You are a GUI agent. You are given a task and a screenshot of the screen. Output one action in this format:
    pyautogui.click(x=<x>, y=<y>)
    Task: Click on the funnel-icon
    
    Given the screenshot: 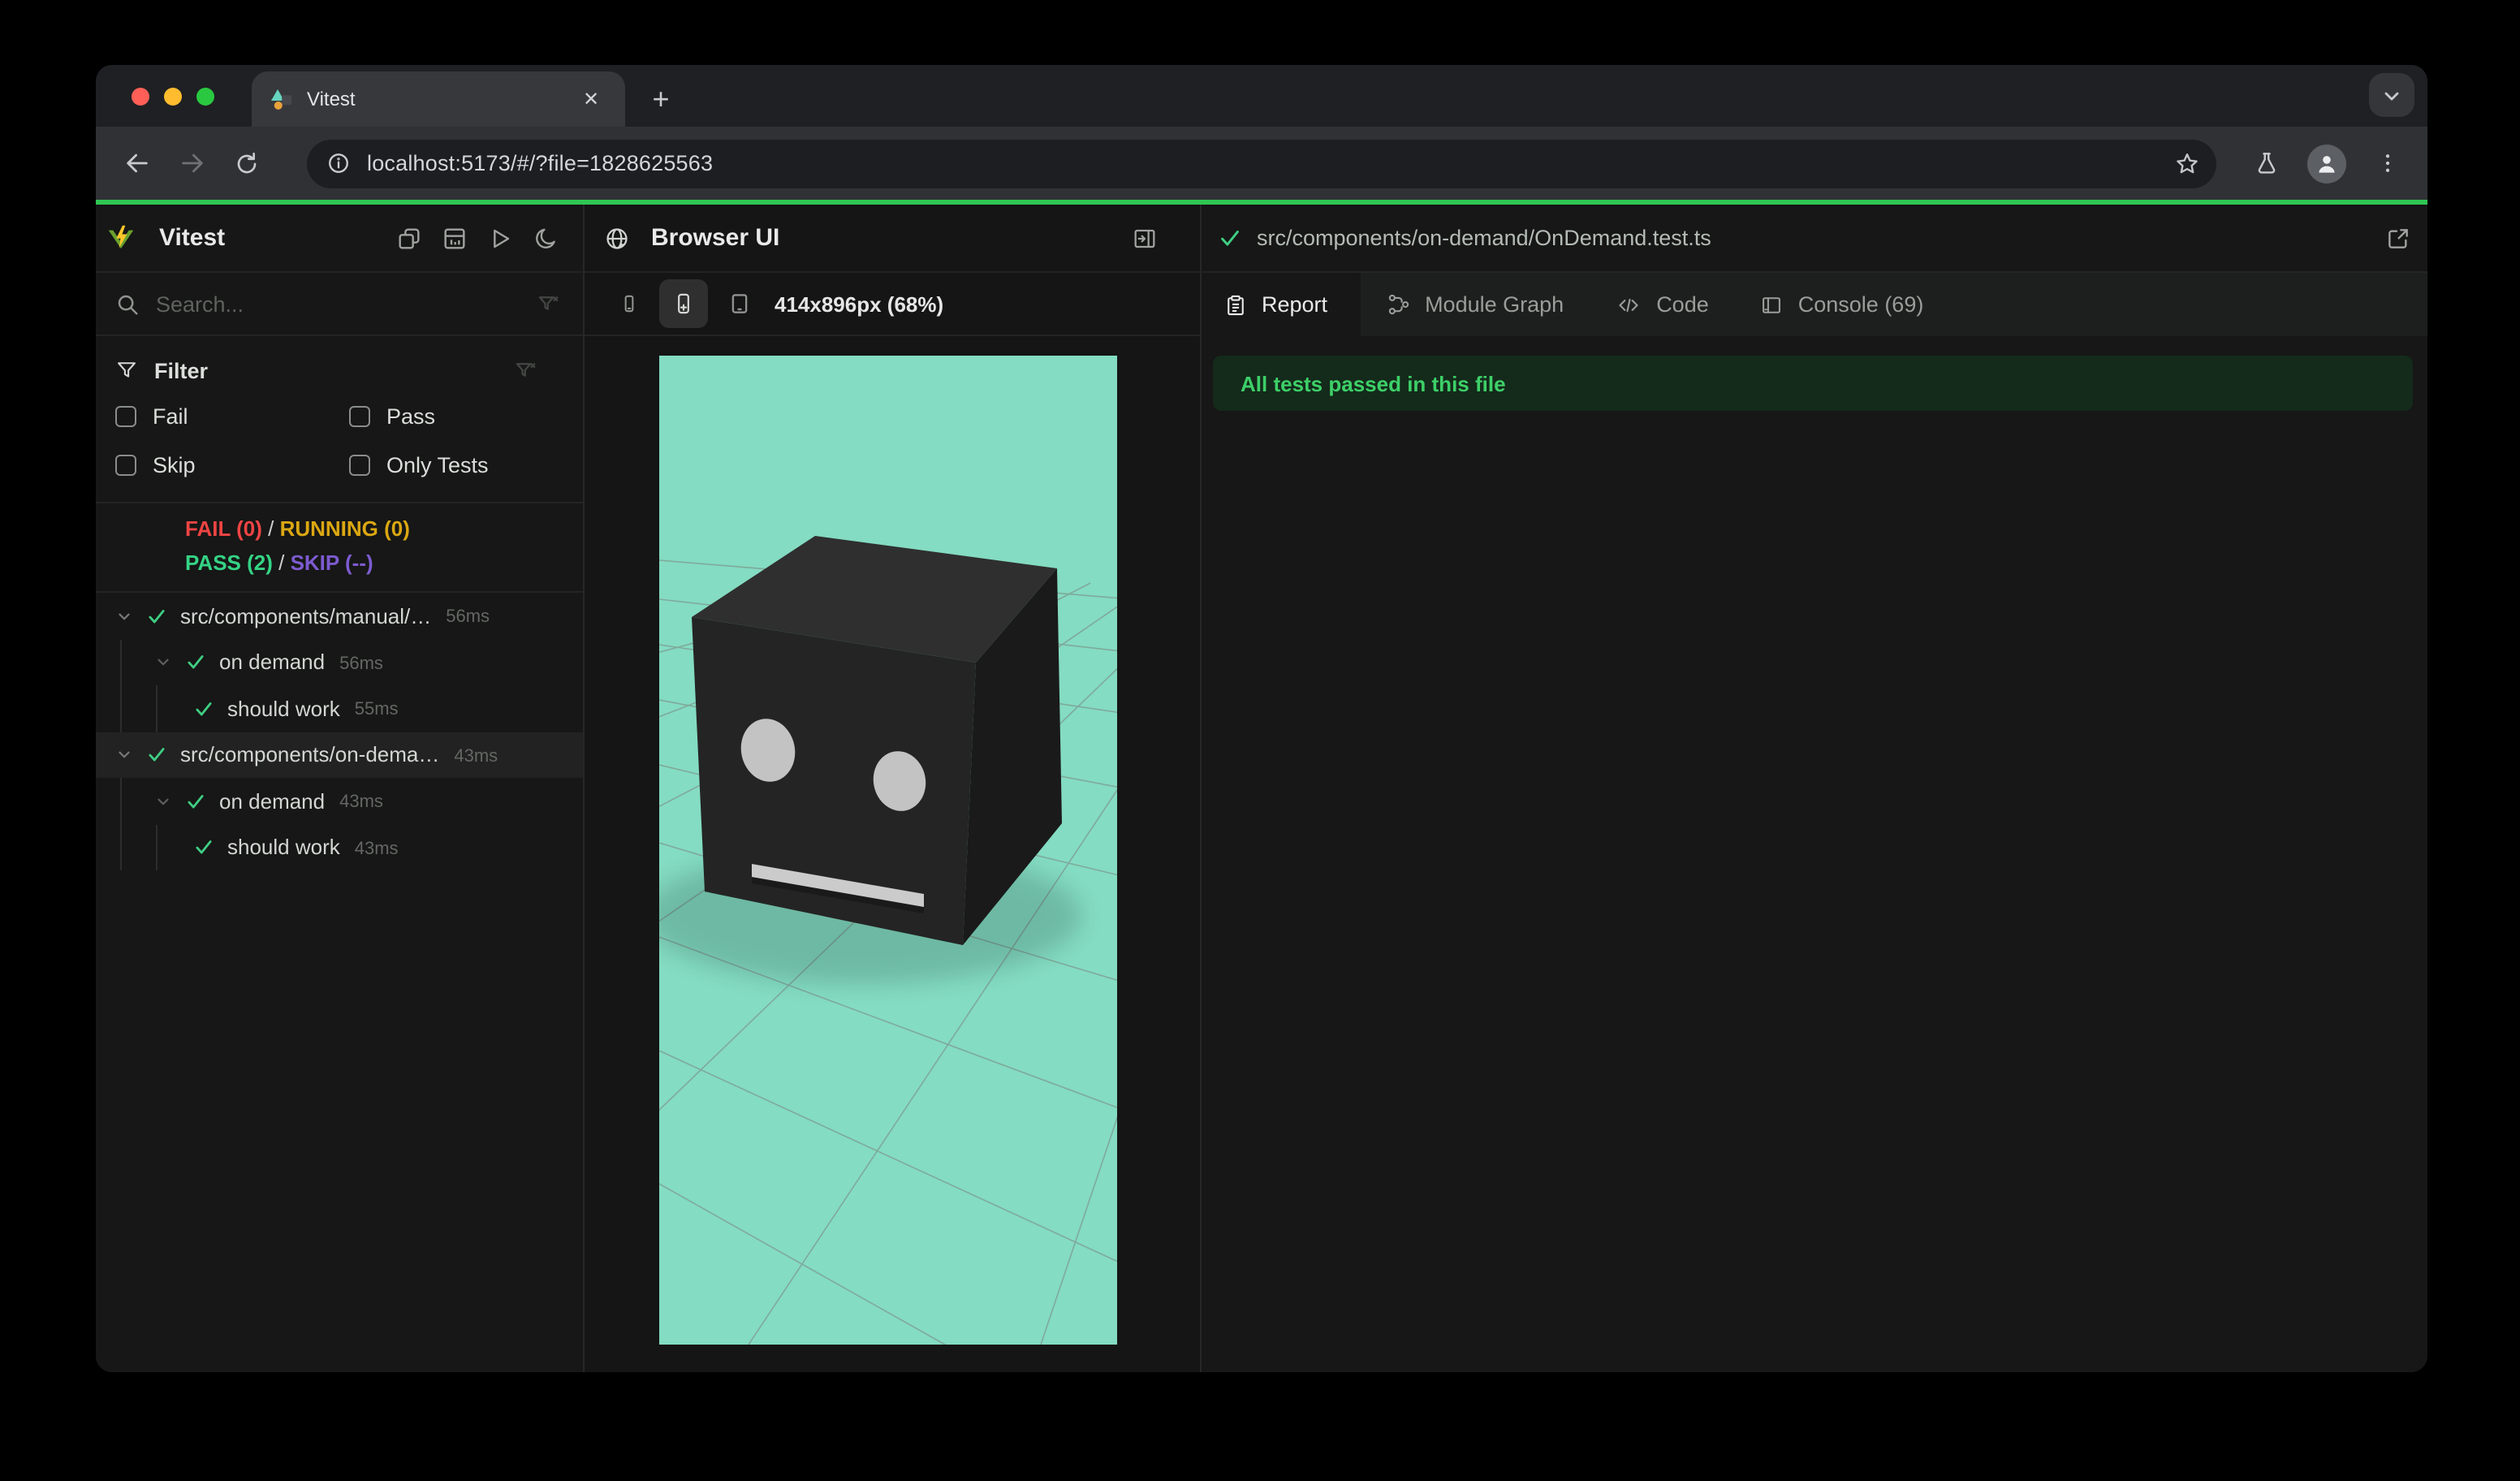 What is the action you would take?
    pyautogui.click(x=126, y=370)
    